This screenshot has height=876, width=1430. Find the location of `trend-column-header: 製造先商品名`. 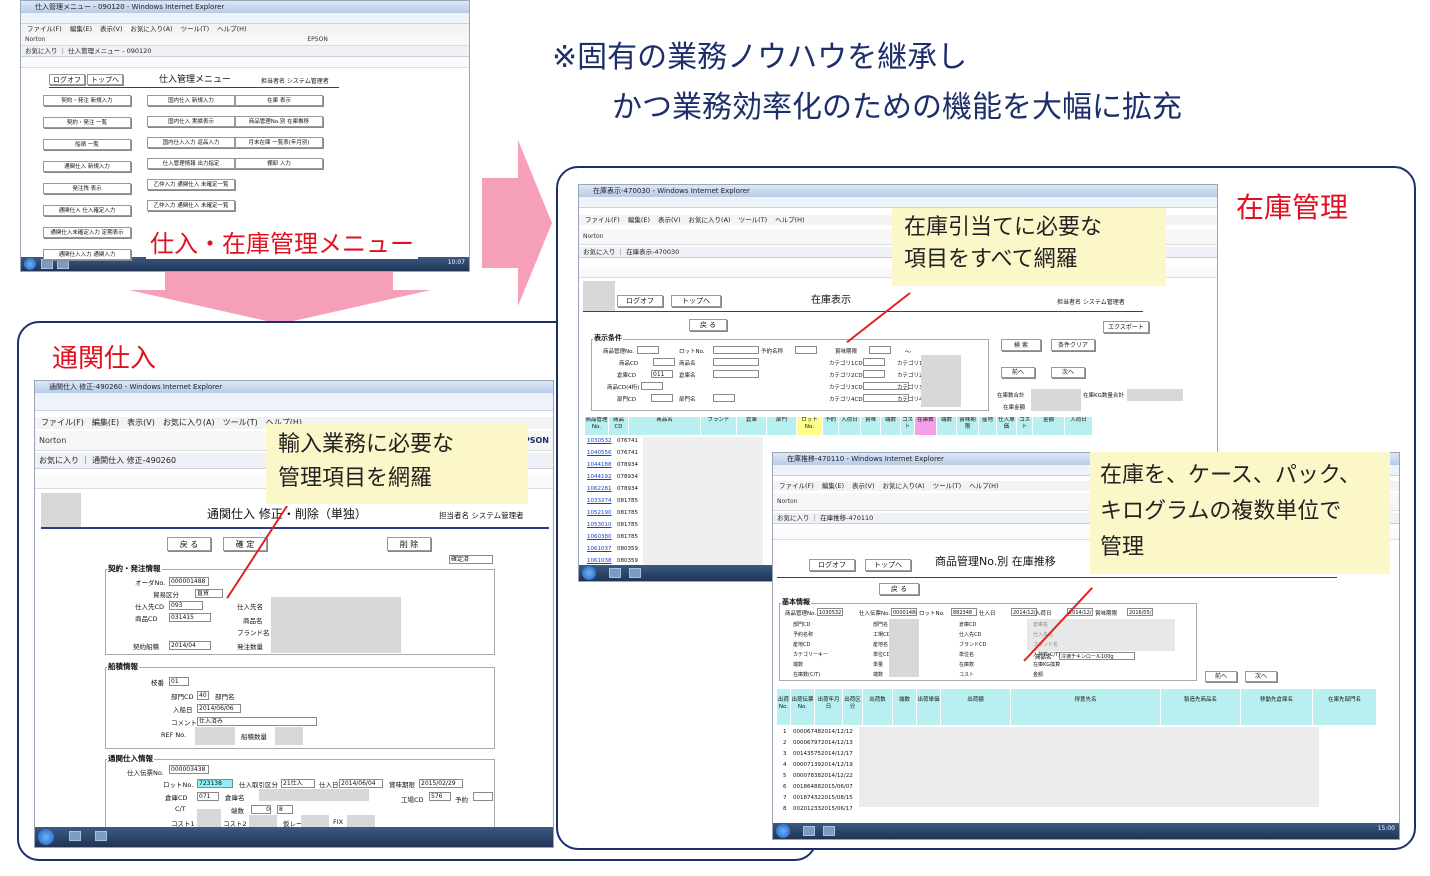

trend-column-header: 製造先商品名 is located at coordinates (1201, 707).